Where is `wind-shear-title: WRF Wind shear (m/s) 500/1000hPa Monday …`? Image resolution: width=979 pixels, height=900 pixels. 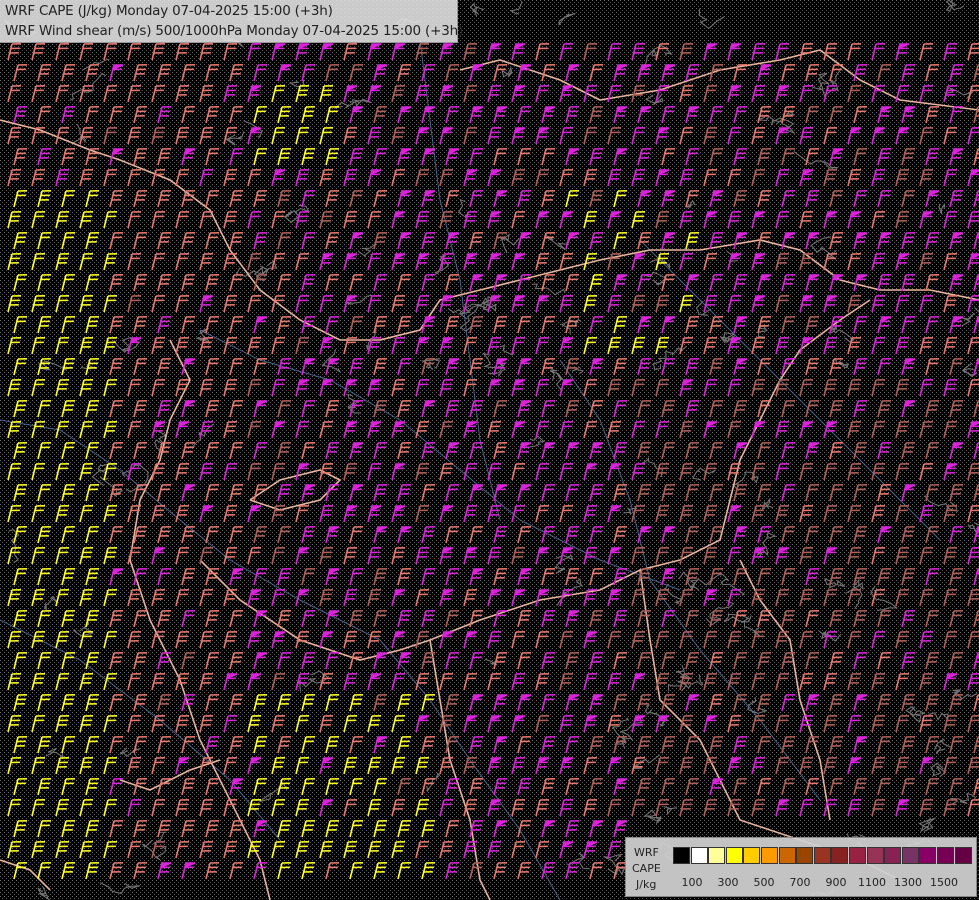 wind-shear-title: WRF Wind shear (m/s) 500/1000hPa Monday … is located at coordinates (234, 31).